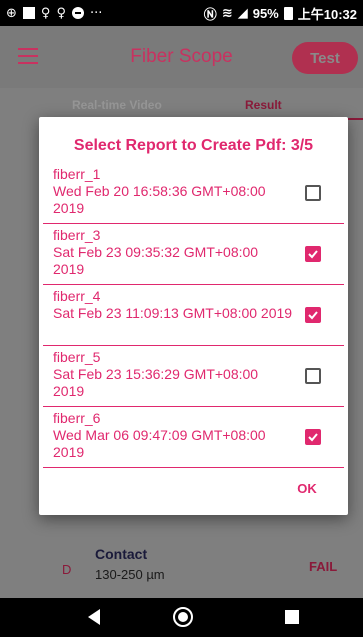 Image resolution: width=363 pixels, height=637 pixels. I want to click on signal-icon: ◢, so click(242, 13).